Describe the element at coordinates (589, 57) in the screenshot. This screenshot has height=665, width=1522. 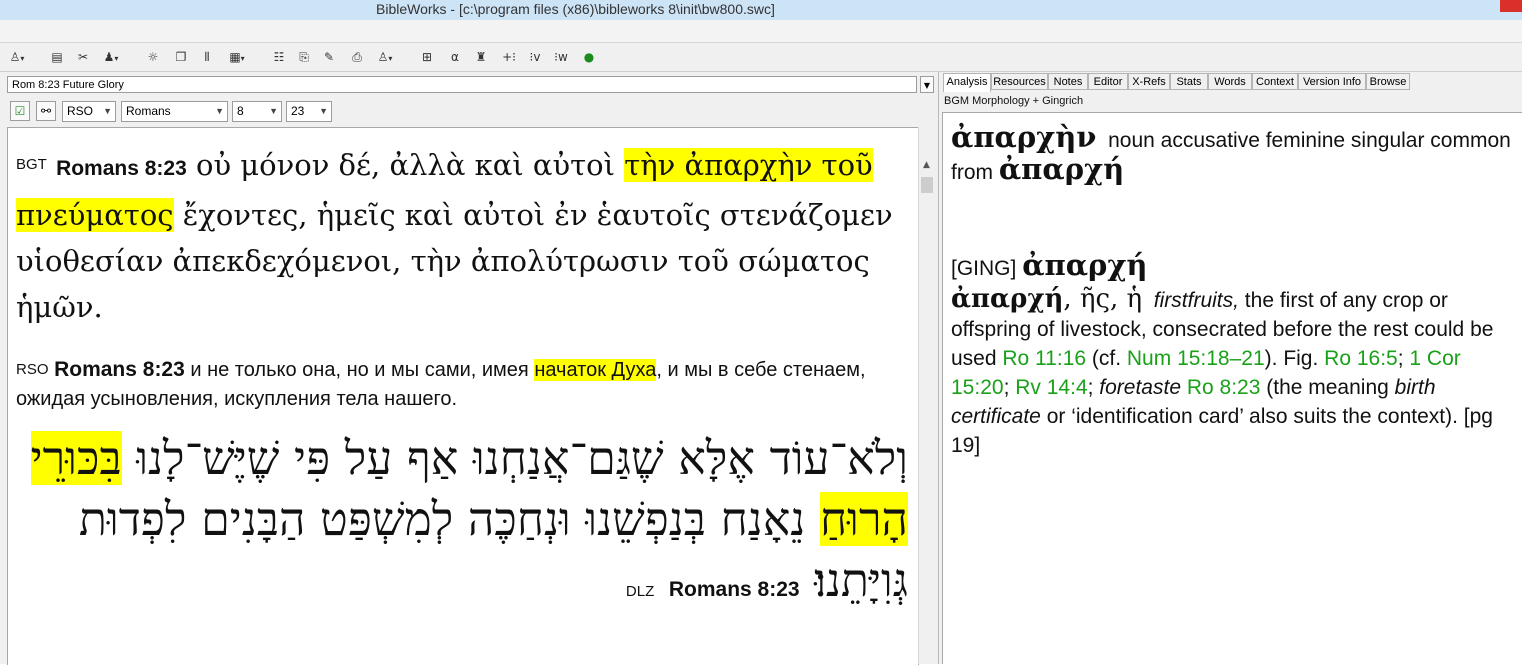
I see `globe-icon: ●` at that location.